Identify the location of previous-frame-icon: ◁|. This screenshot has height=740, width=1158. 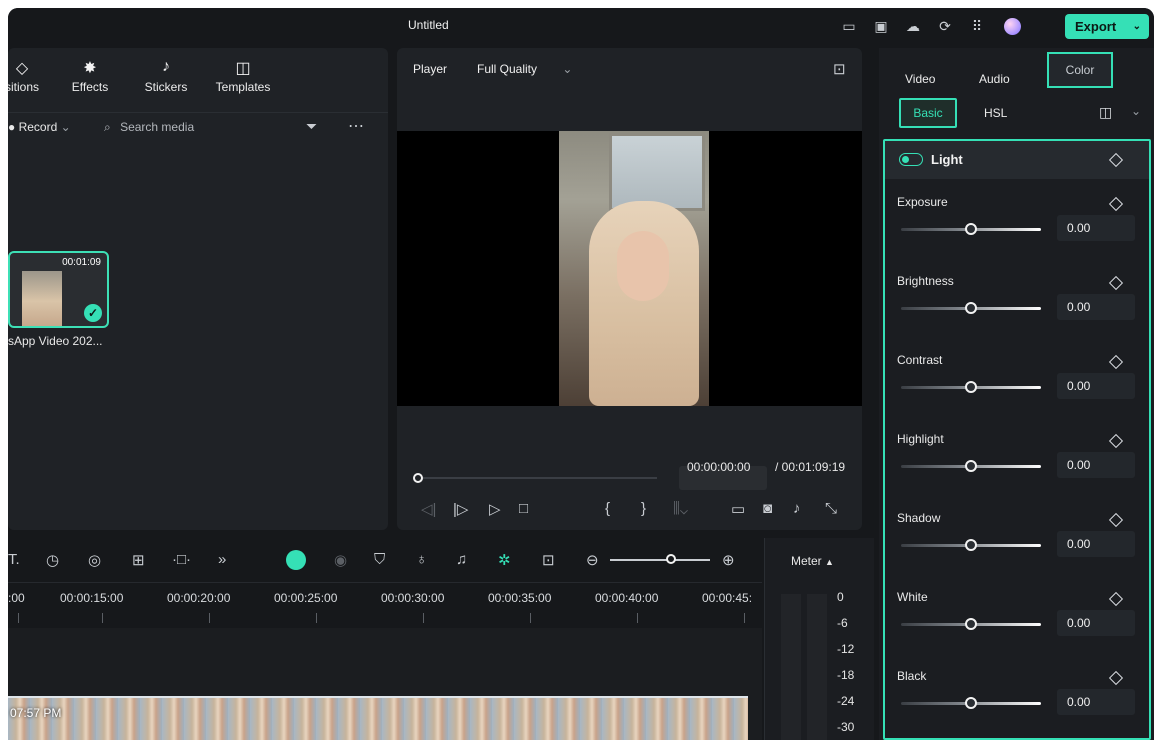
(428, 509).